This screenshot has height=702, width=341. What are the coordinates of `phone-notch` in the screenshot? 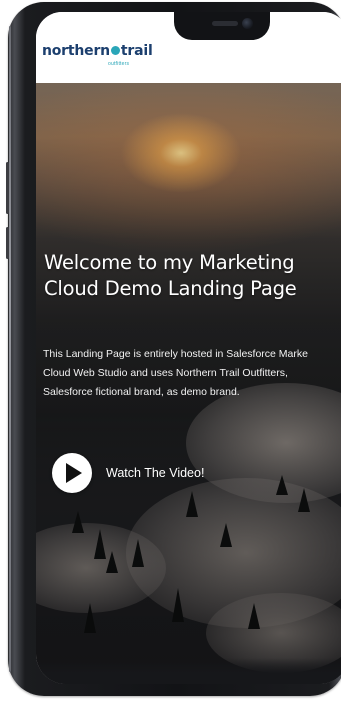 It's located at (222, 26).